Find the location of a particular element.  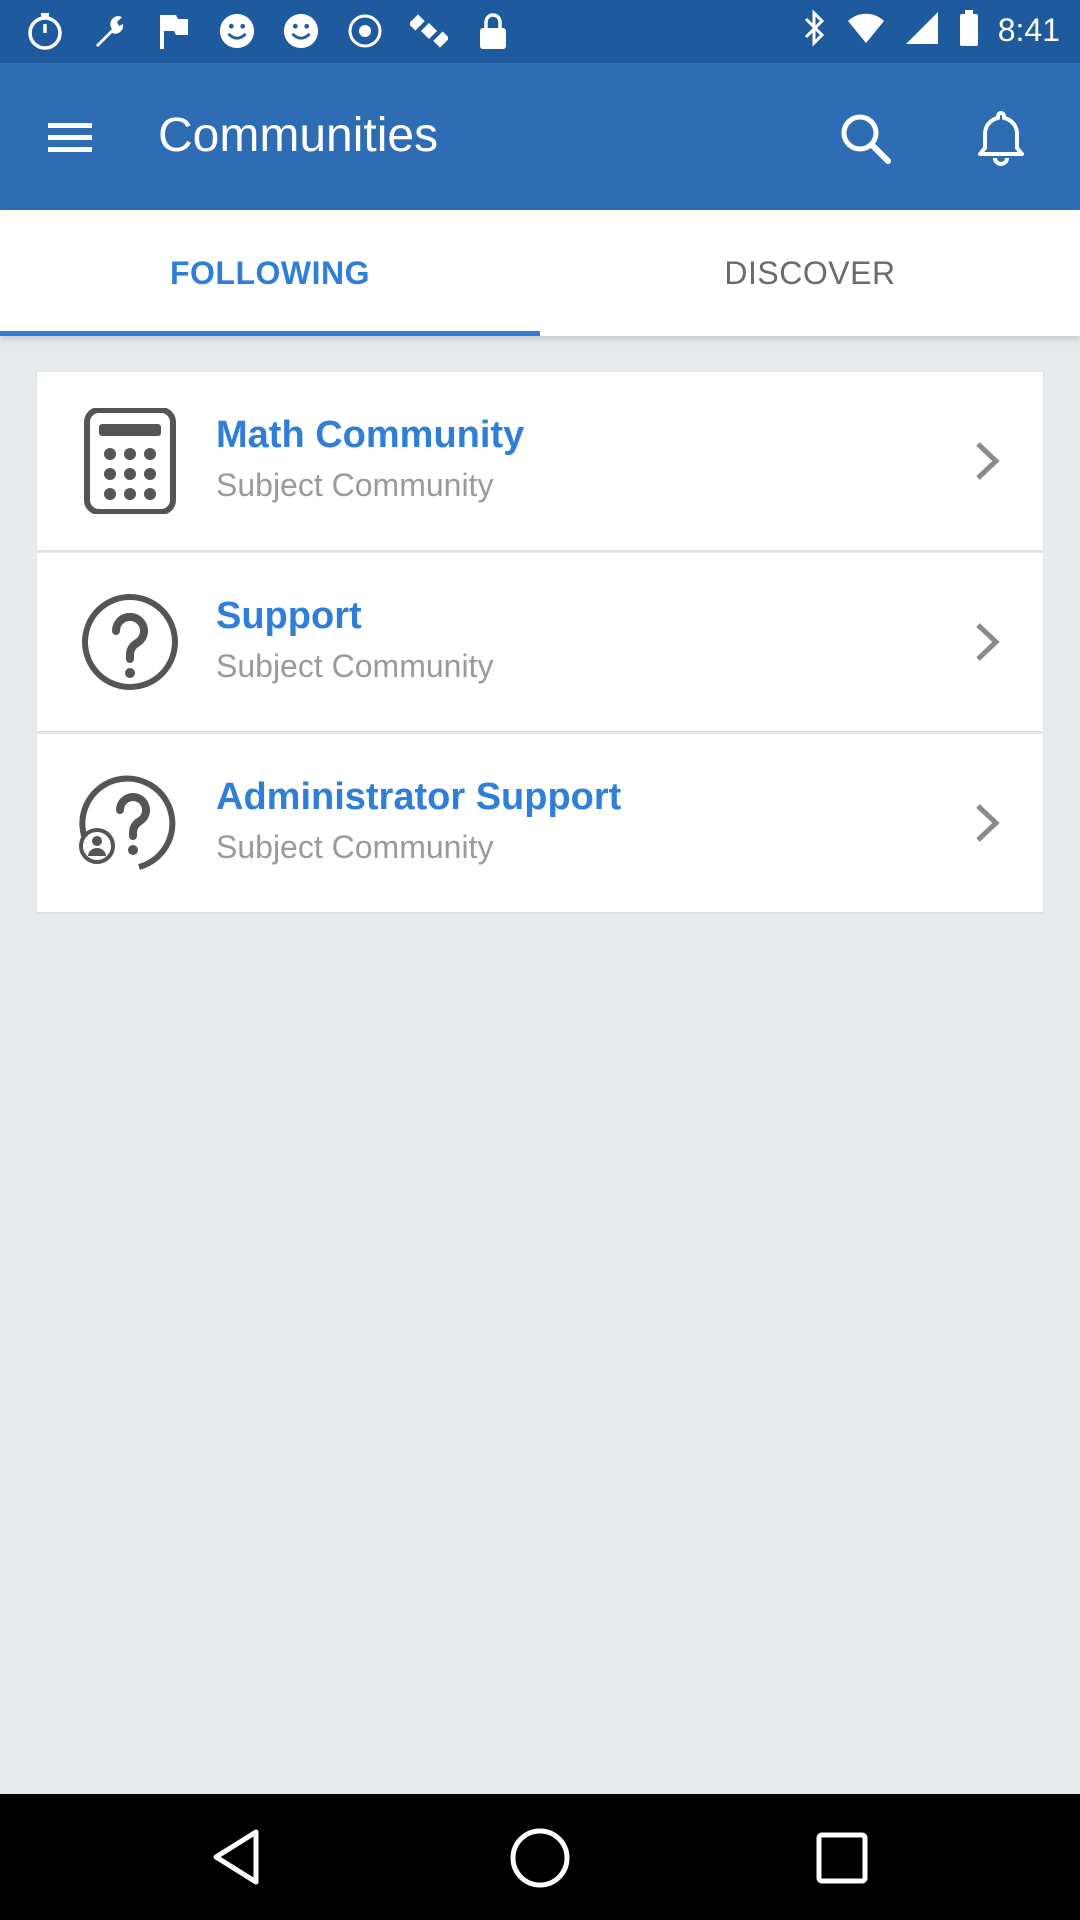

admin-question-icon is located at coordinates (130, 823).